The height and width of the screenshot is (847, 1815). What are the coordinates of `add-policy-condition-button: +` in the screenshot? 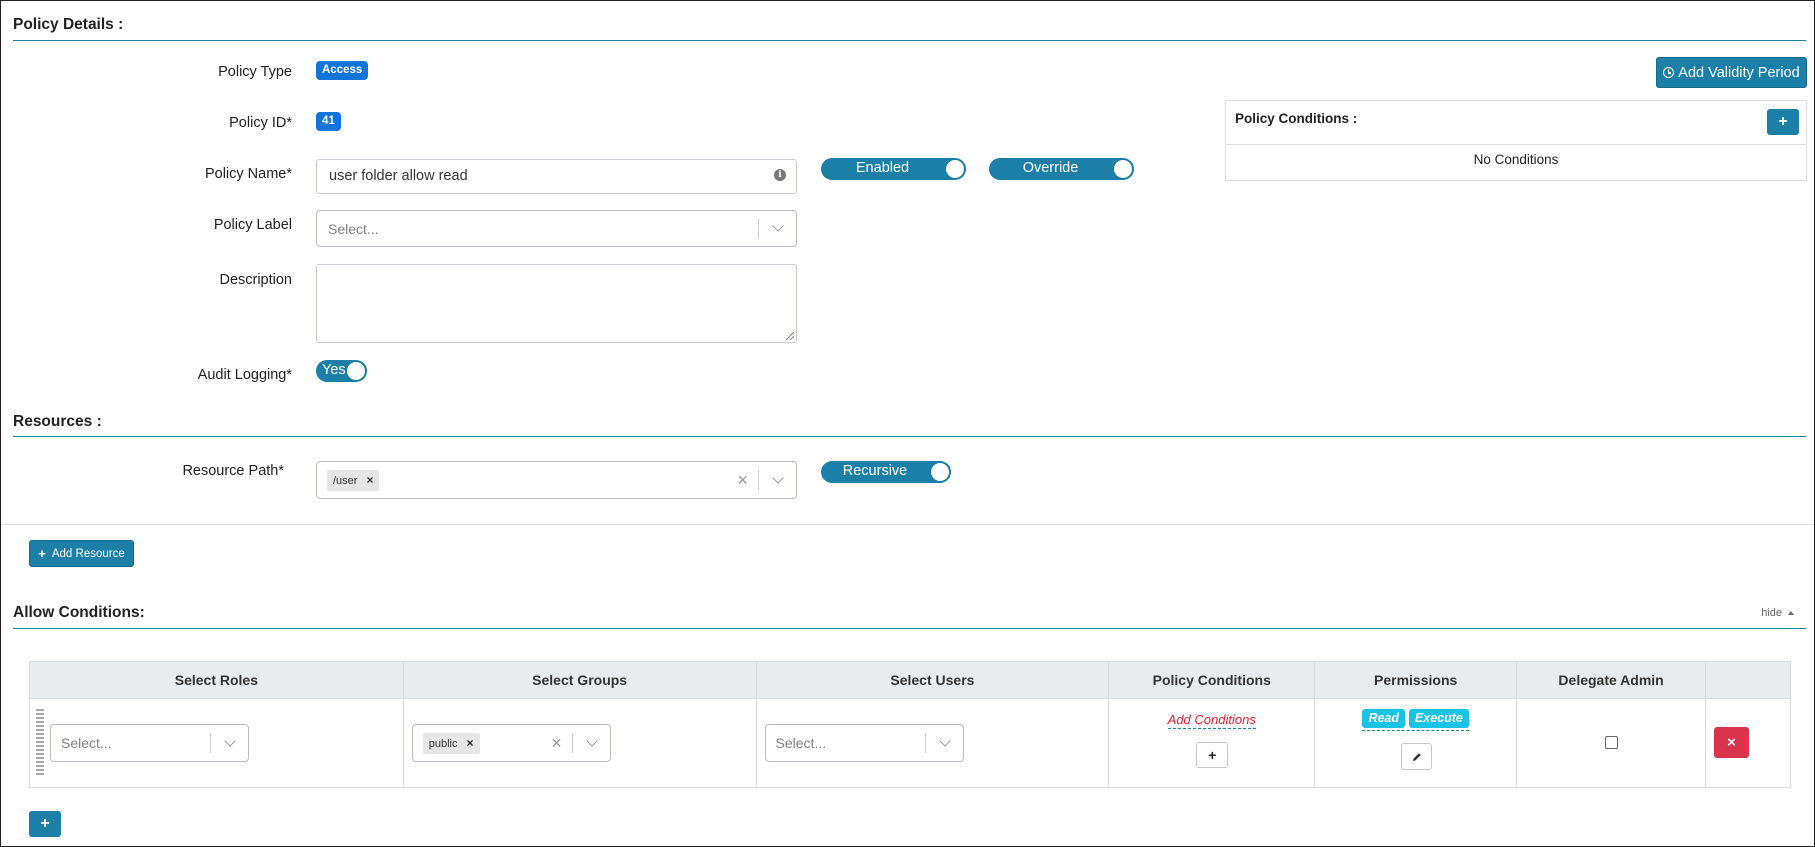 It's located at (1783, 122).